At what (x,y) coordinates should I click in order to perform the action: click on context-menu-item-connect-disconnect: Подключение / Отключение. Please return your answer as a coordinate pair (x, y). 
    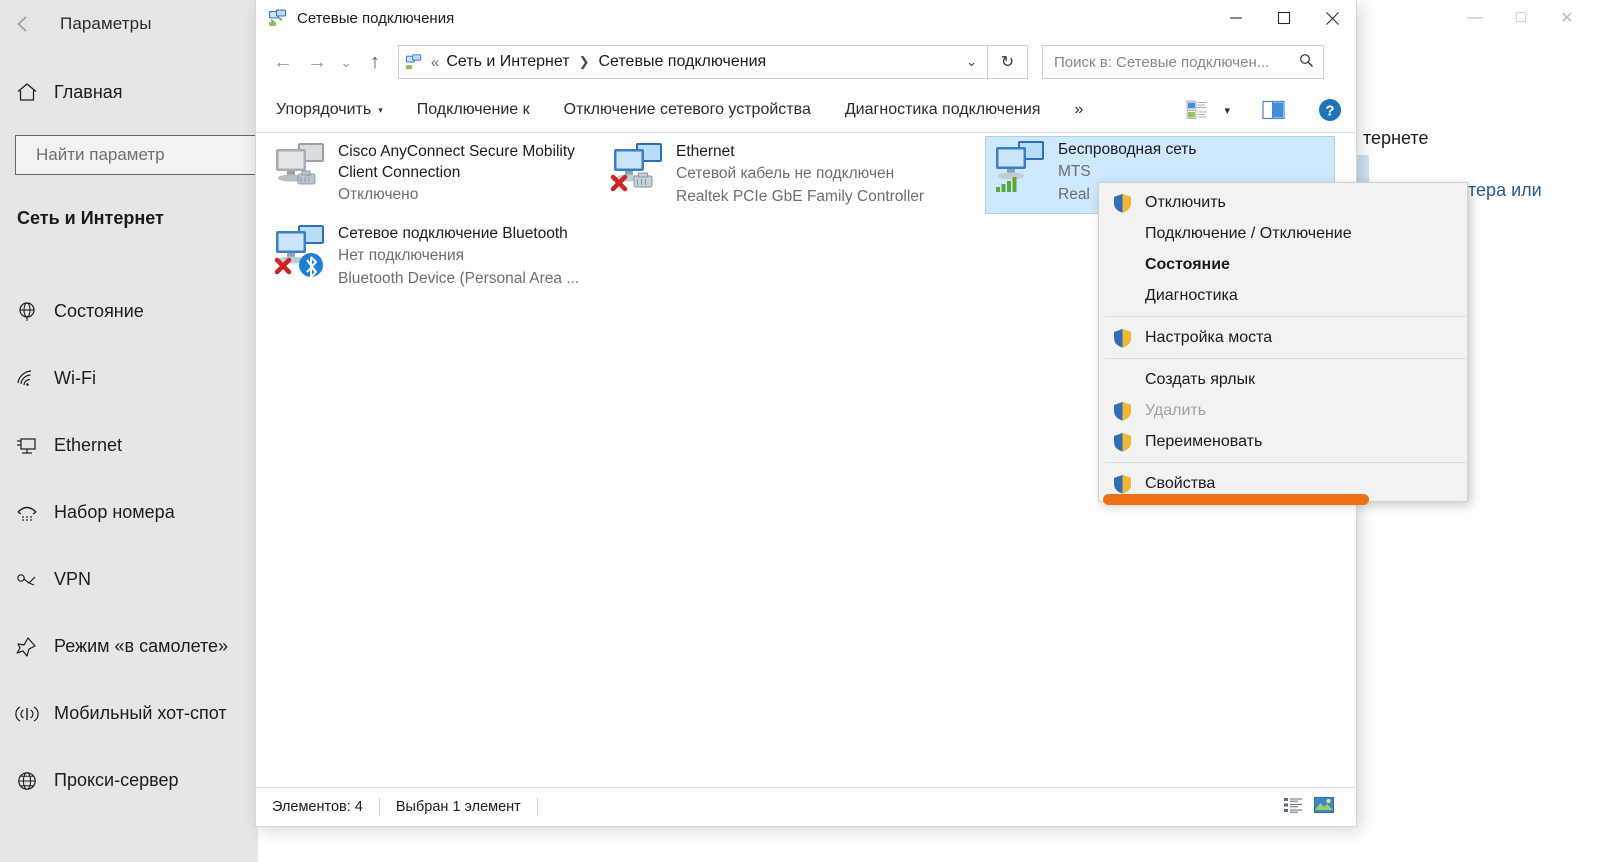
    Looking at the image, I should click on (1283, 233).